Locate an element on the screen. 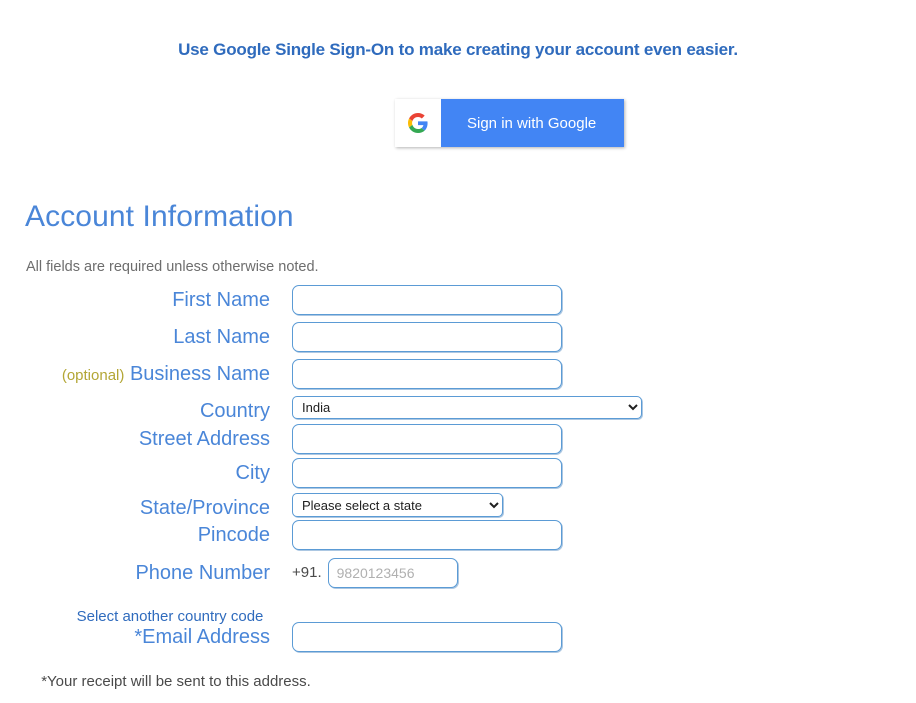 The height and width of the screenshot is (703, 916). pincode-input is located at coordinates (427, 535).